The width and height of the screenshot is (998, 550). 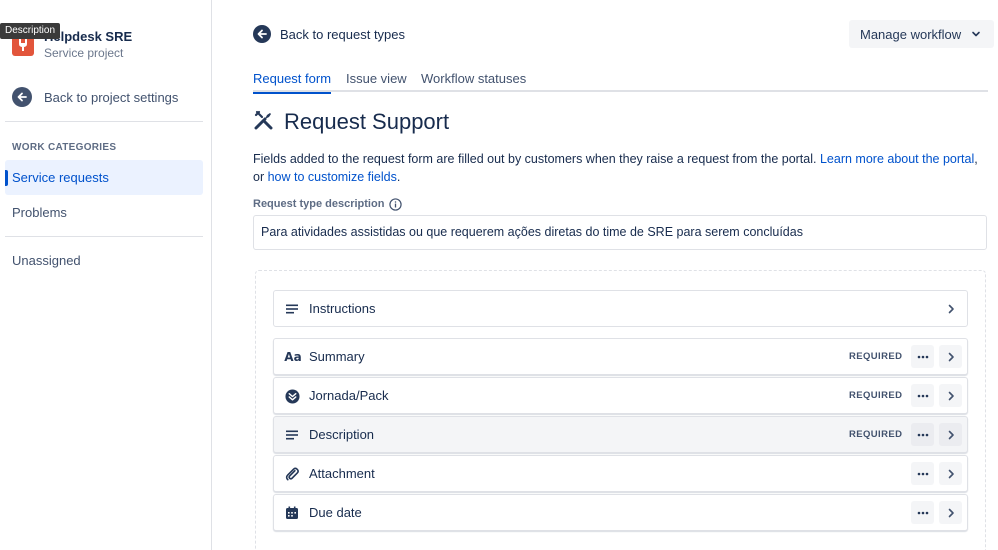 What do you see at coordinates (30, 31) in the screenshot?
I see `tooltip: Description` at bounding box center [30, 31].